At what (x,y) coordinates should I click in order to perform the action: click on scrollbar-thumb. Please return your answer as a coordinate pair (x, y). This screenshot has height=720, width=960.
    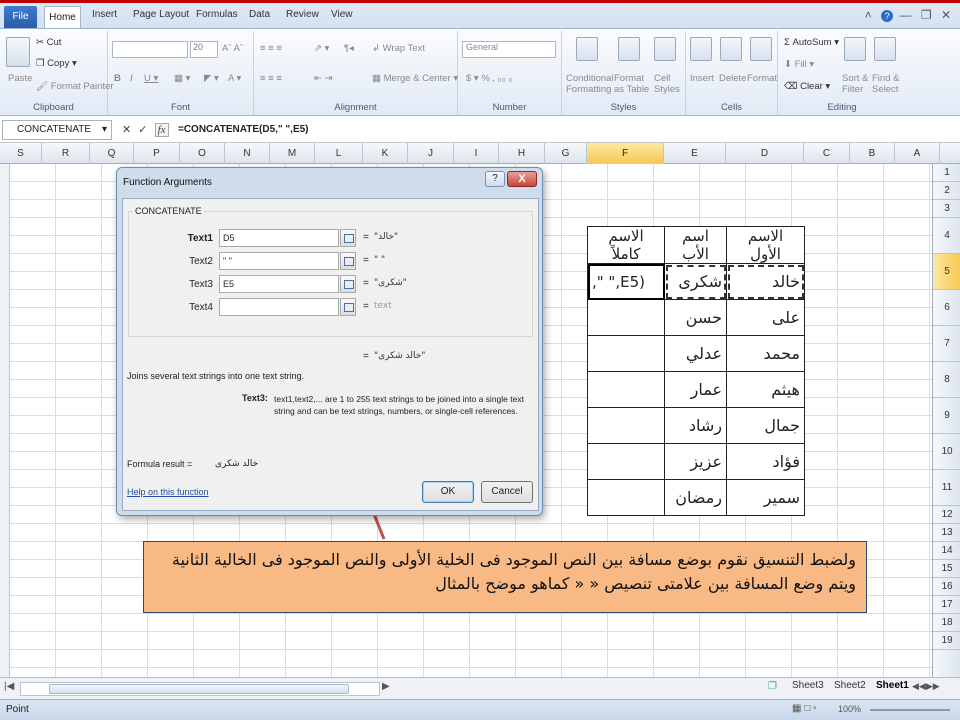
    Looking at the image, I should click on (199, 689).